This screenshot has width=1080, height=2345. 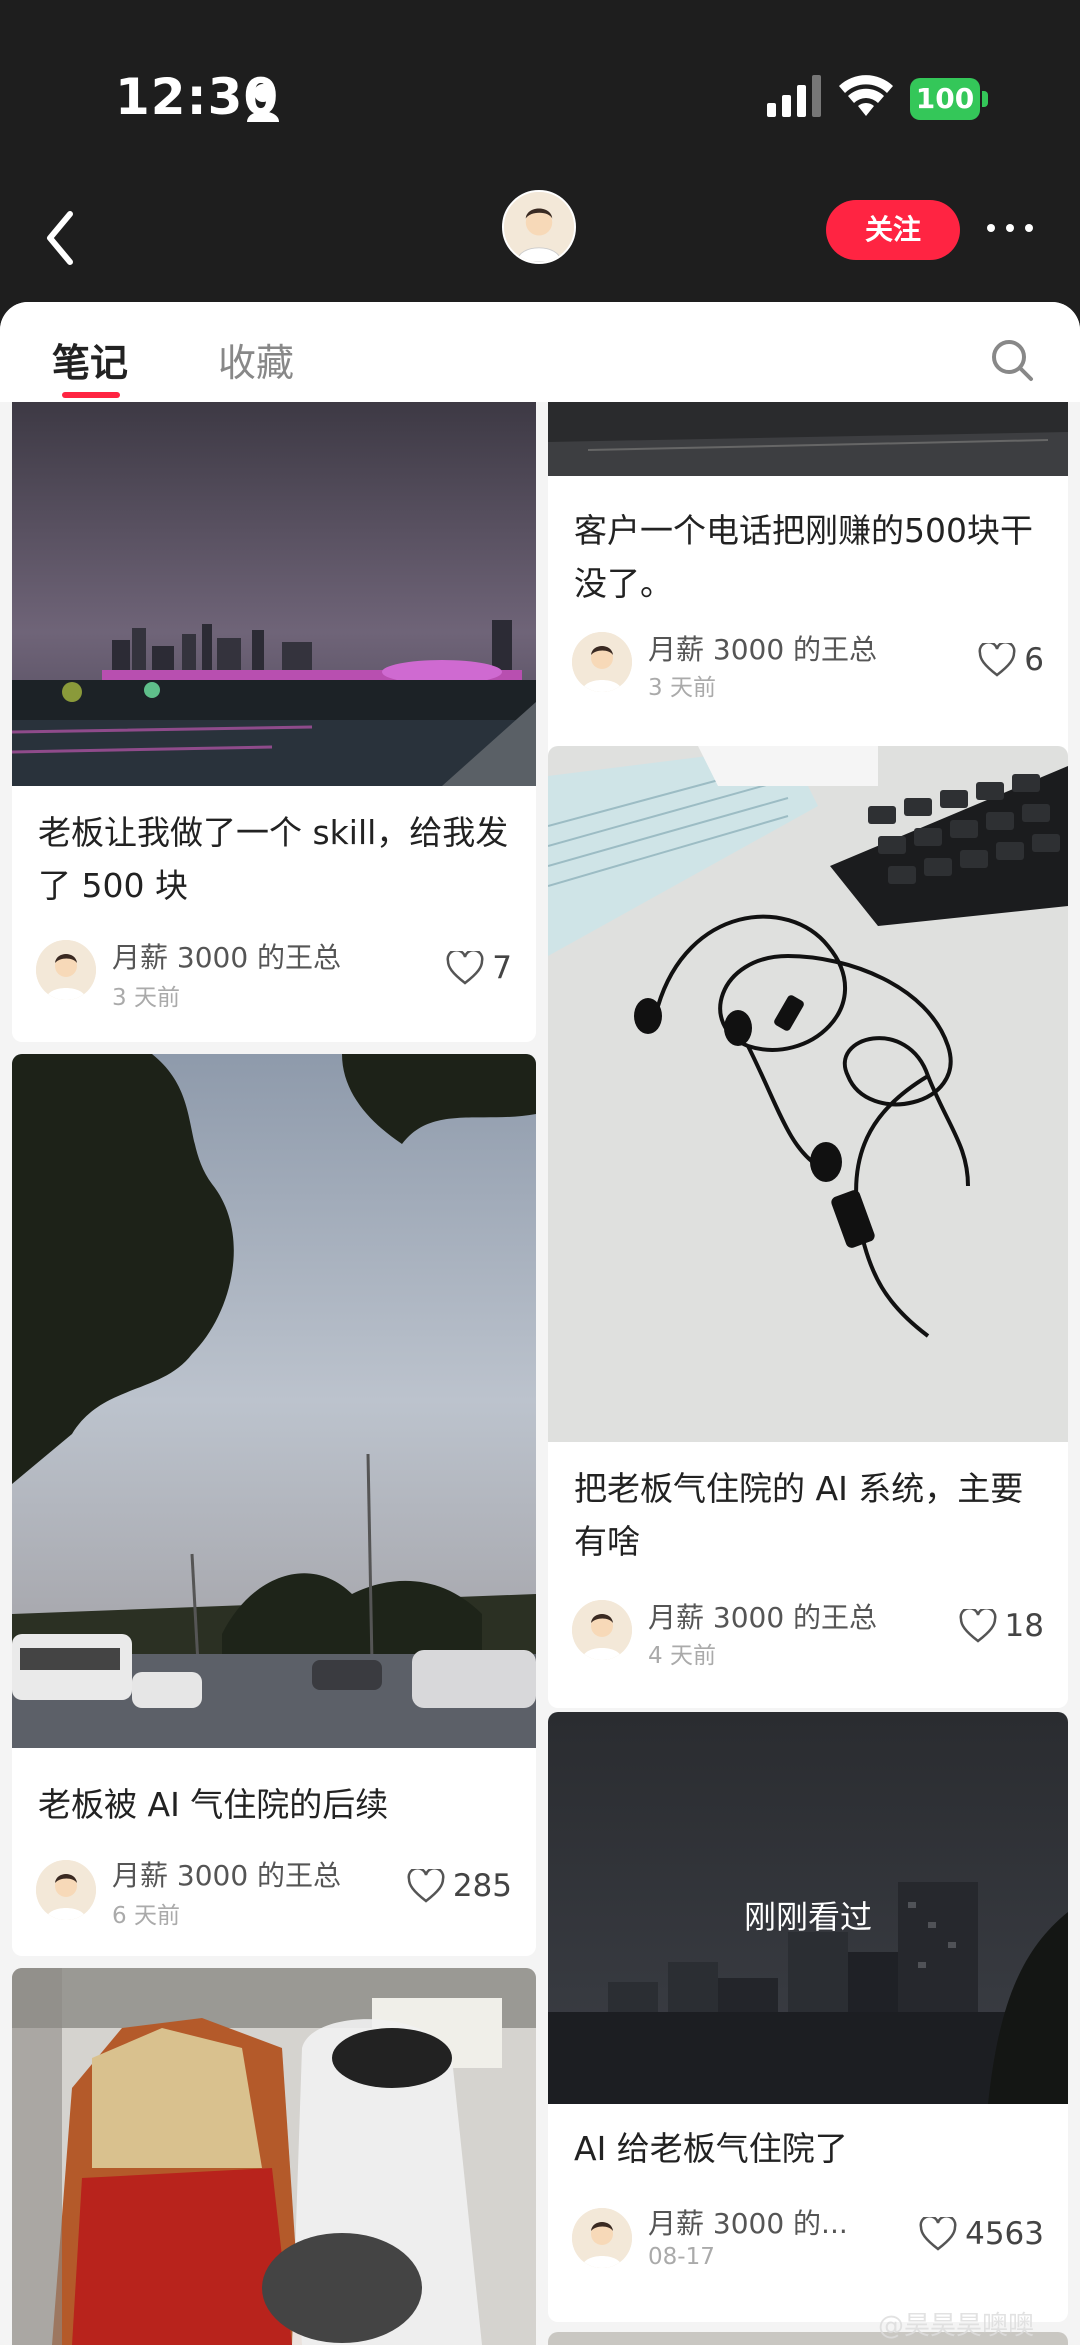 I want to click on note-card: 刚刚看过 AI 给老板气住院了 月薪 3000 的... 08-17 4563, so click(x=808, y=2017).